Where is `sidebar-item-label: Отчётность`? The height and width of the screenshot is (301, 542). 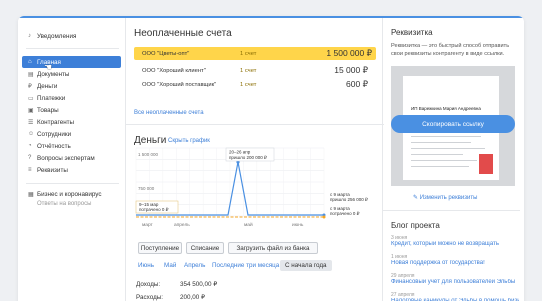 sidebar-item-label: Отчётность is located at coordinates (54, 146).